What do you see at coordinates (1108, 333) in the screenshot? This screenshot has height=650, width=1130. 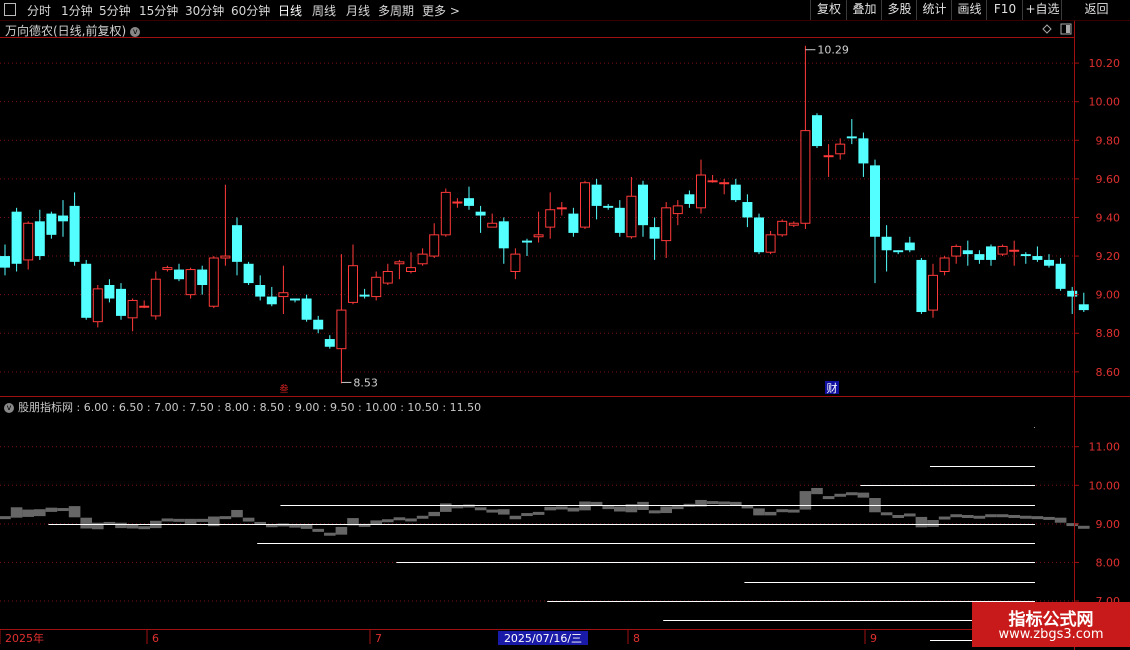 I see `main-y-tick-label: 8.80` at bounding box center [1108, 333].